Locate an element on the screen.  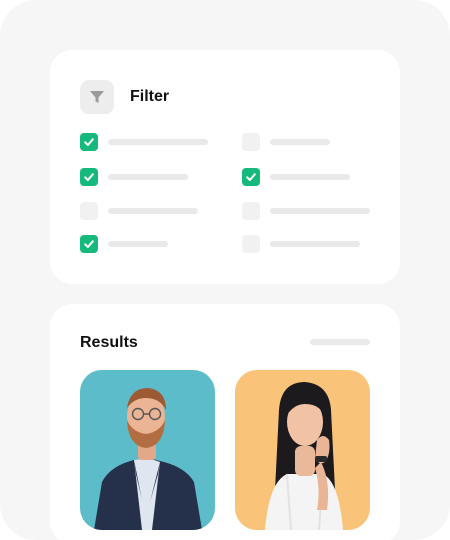
result-card-man-in-suit-photo is located at coordinates (147, 450).